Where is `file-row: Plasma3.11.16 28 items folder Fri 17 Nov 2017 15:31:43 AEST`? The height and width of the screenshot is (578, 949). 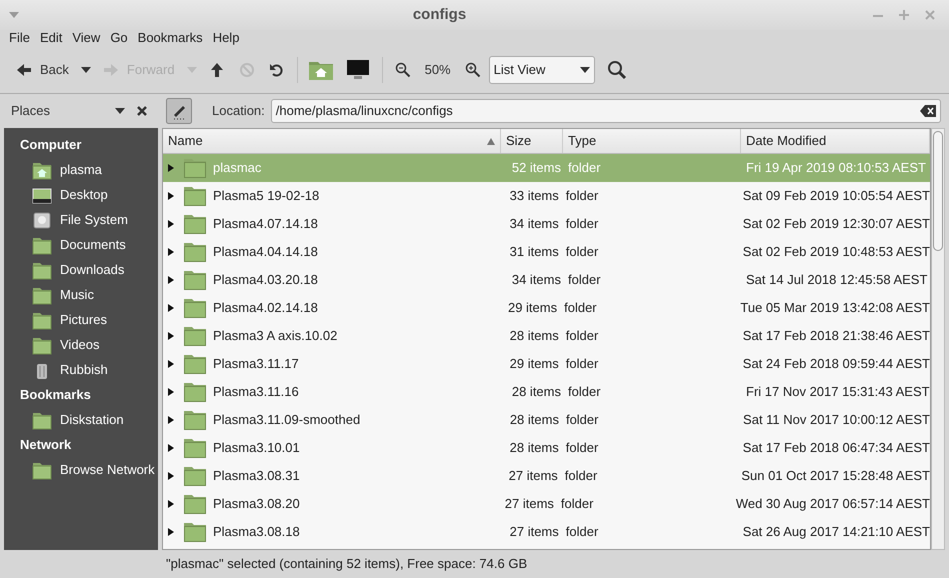 file-row: Plasma3.11.16 28 items folder Fri 17 Nov 2017 15:31:43 AEST is located at coordinates (546, 392).